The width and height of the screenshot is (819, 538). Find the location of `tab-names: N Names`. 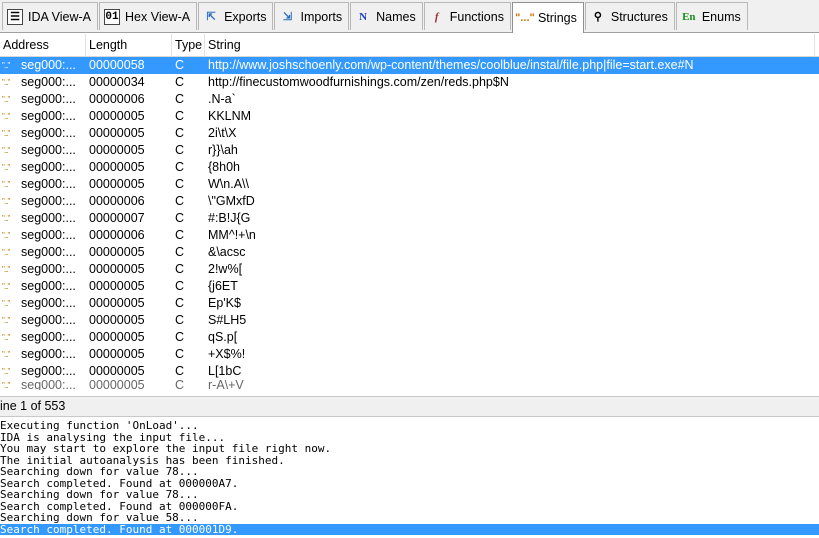

tab-names: N Names is located at coordinates (386, 16).